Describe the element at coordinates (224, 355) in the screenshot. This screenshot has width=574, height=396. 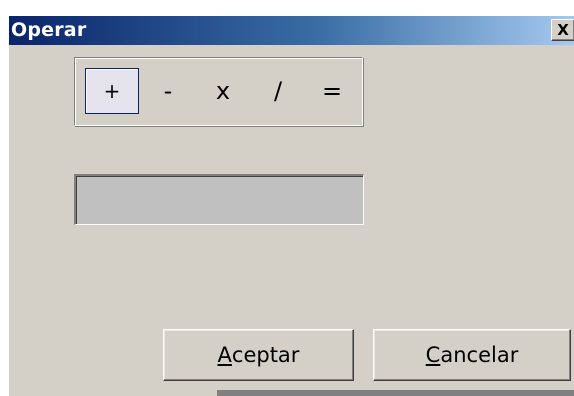
I see `accept-mnemonic: A` at that location.